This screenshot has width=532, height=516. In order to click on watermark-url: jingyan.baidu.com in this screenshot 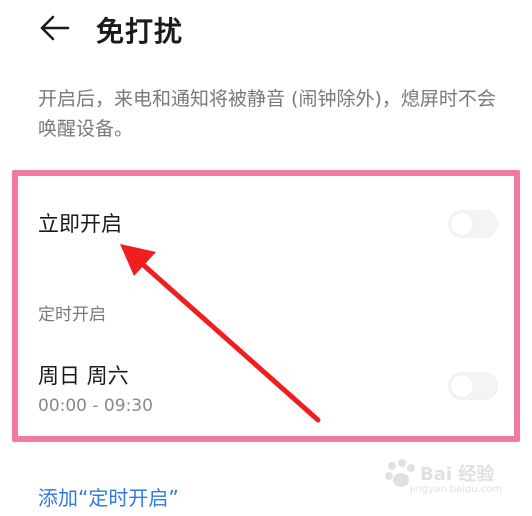, I will do `click(456, 489)`.